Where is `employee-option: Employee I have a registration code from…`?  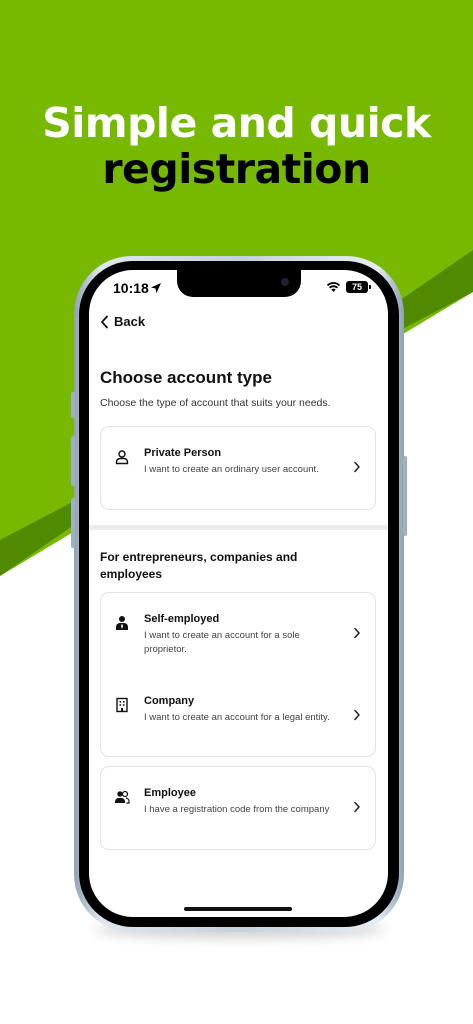
employee-option: Employee I have a registration code from… is located at coordinates (238, 807).